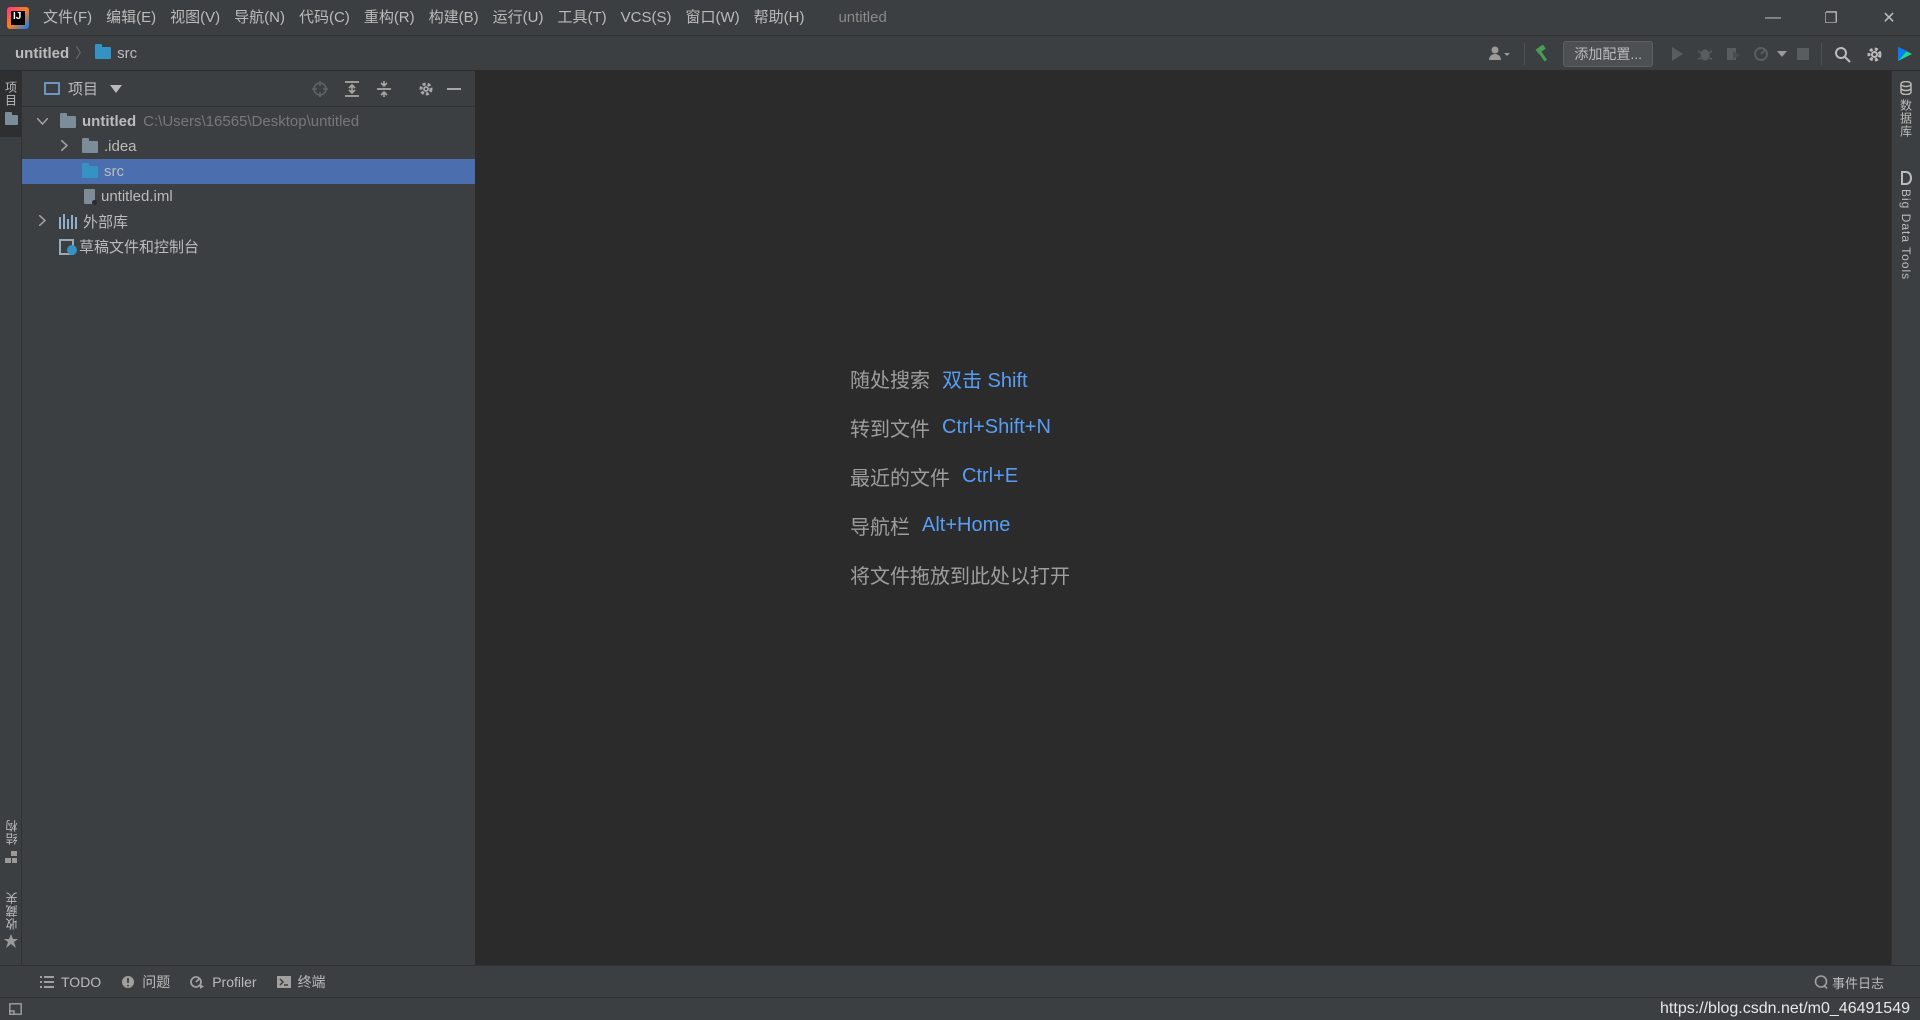 This screenshot has height=1020, width=1920. What do you see at coordinates (454, 17) in the screenshot?
I see `menu-build: 构建(B)` at bounding box center [454, 17].